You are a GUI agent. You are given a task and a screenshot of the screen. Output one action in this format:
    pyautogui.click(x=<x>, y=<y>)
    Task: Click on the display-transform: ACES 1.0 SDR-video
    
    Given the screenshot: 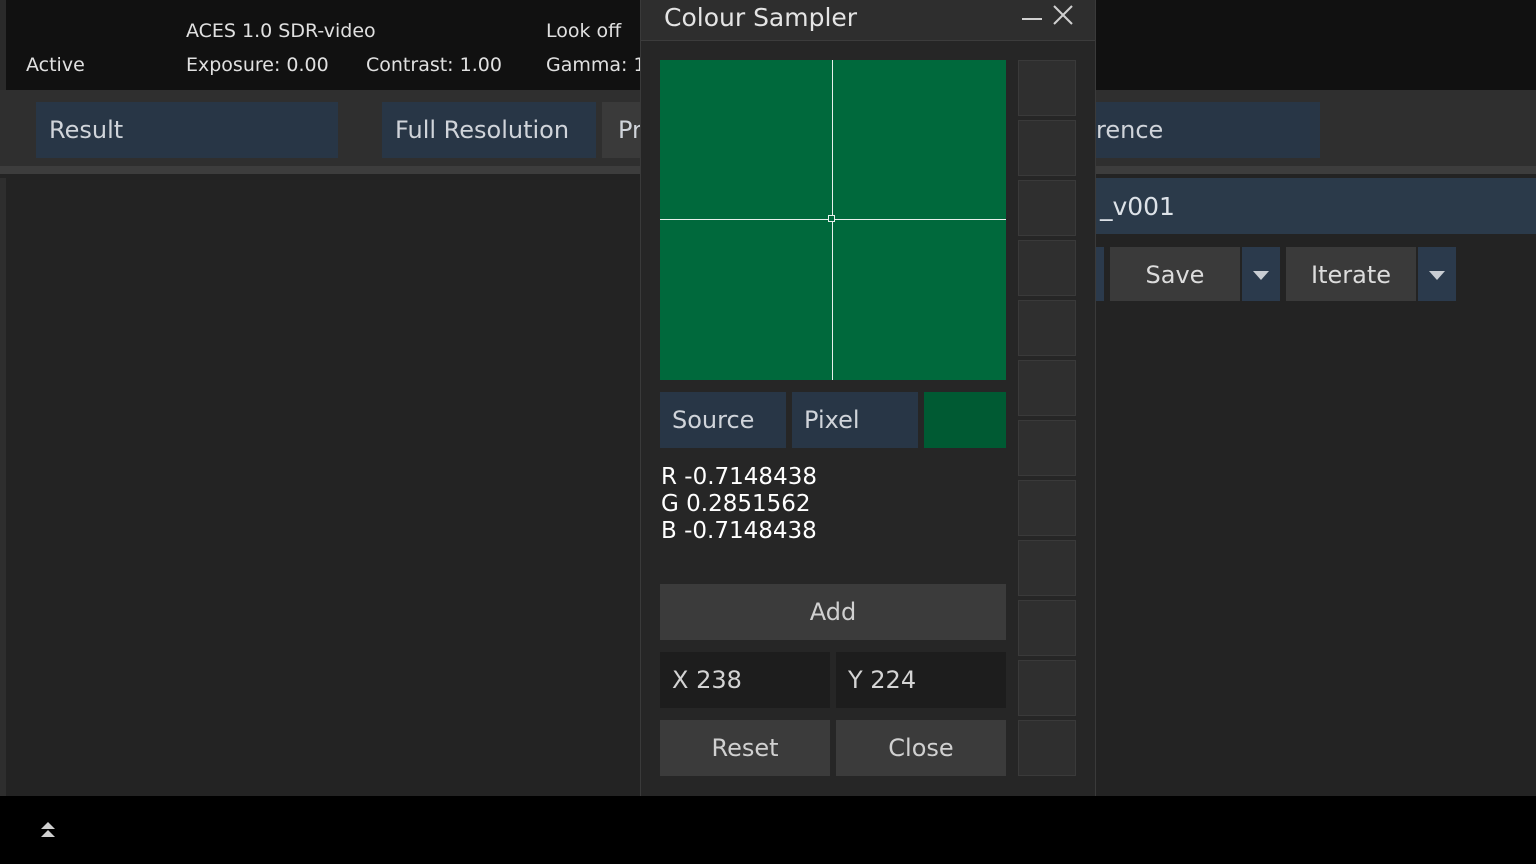 What is the action you would take?
    pyautogui.click(x=281, y=31)
    